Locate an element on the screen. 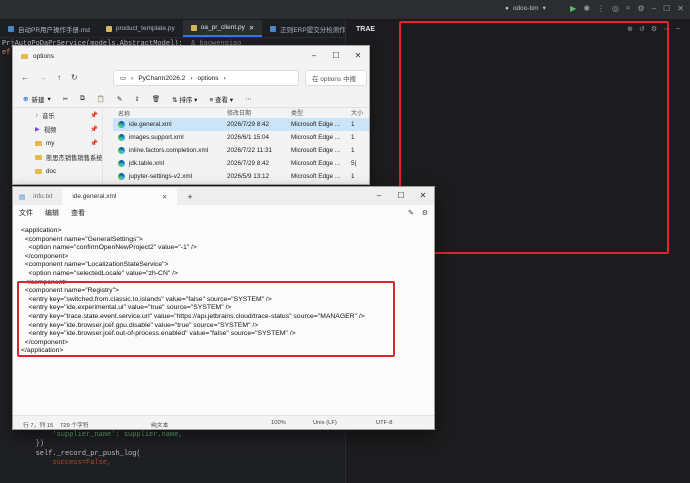 The height and width of the screenshot is (483, 690). sidebar-item-video: ▶ 视频 📌 is located at coordinates (57, 129).